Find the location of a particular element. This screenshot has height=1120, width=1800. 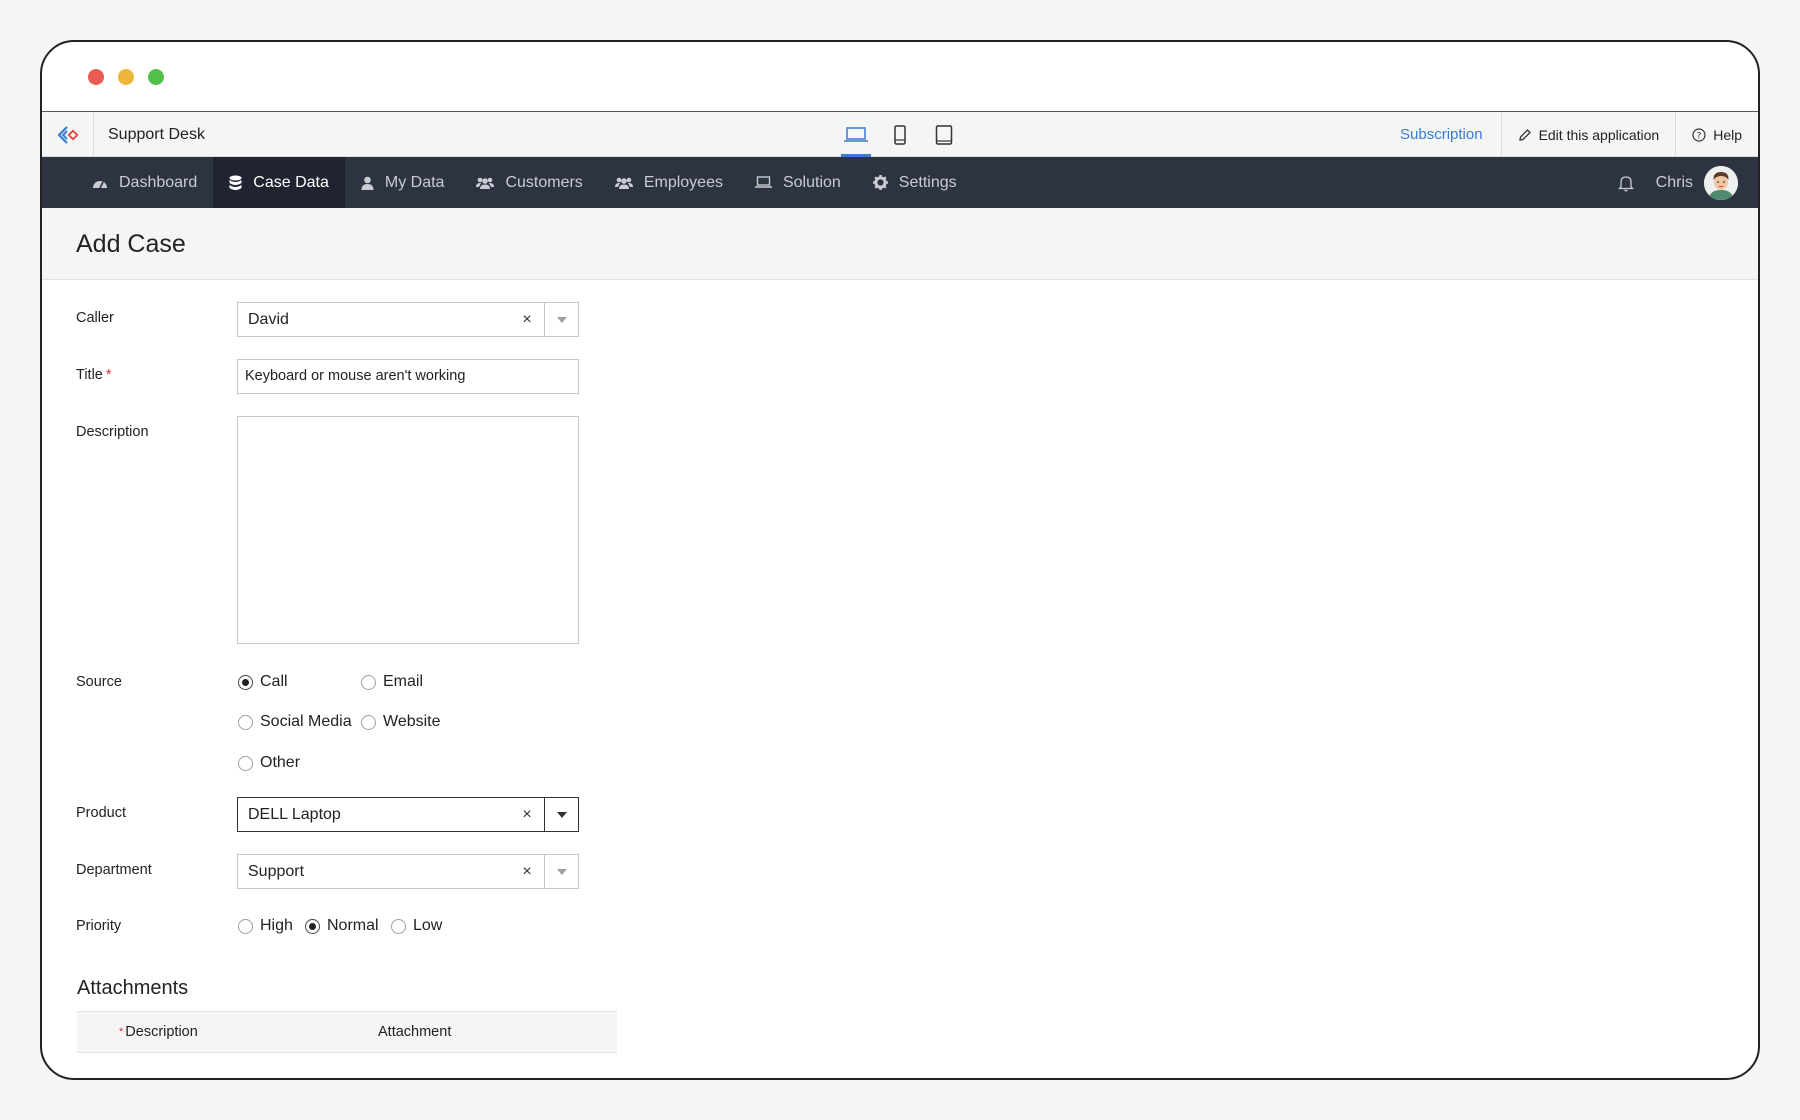

priority-radio-high: High is located at coordinates (265, 926).